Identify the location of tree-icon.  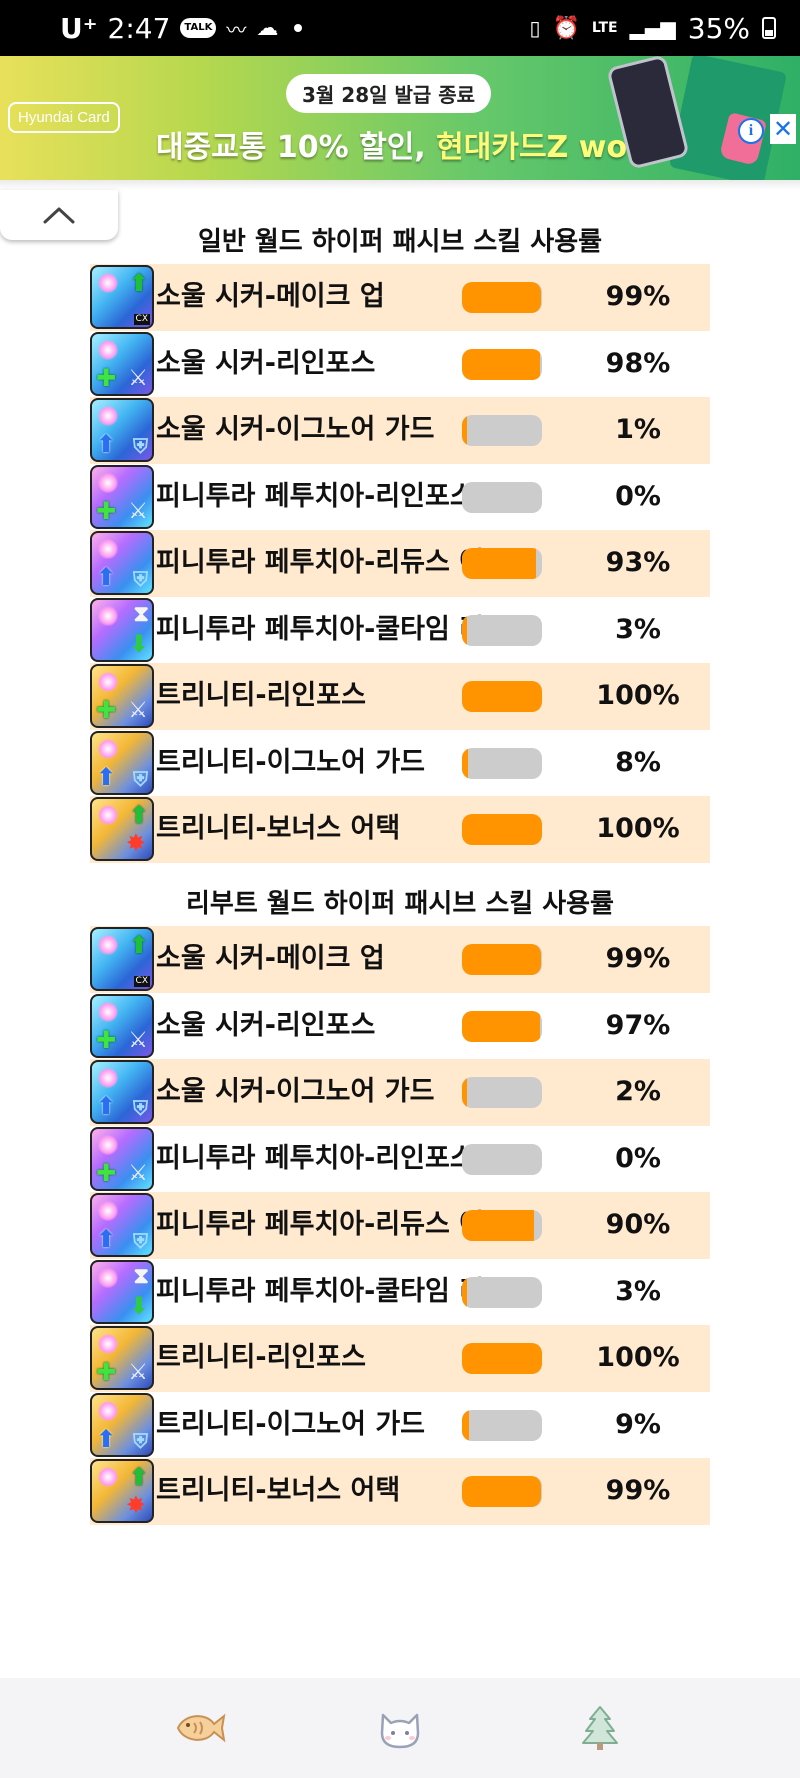
(600, 1728).